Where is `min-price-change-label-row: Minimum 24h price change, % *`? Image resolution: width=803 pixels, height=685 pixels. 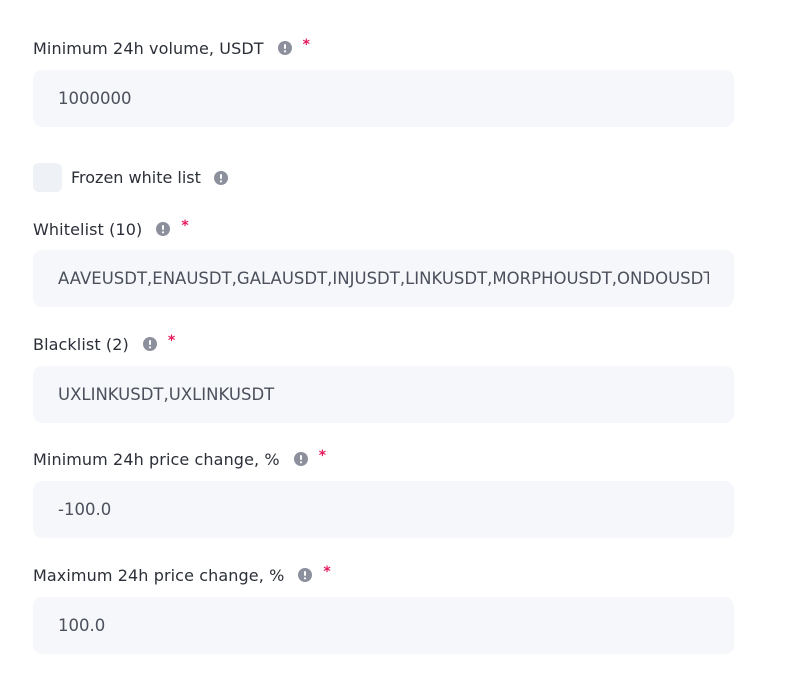
min-price-change-label-row: Minimum 24h price change, % * is located at coordinates (179, 459).